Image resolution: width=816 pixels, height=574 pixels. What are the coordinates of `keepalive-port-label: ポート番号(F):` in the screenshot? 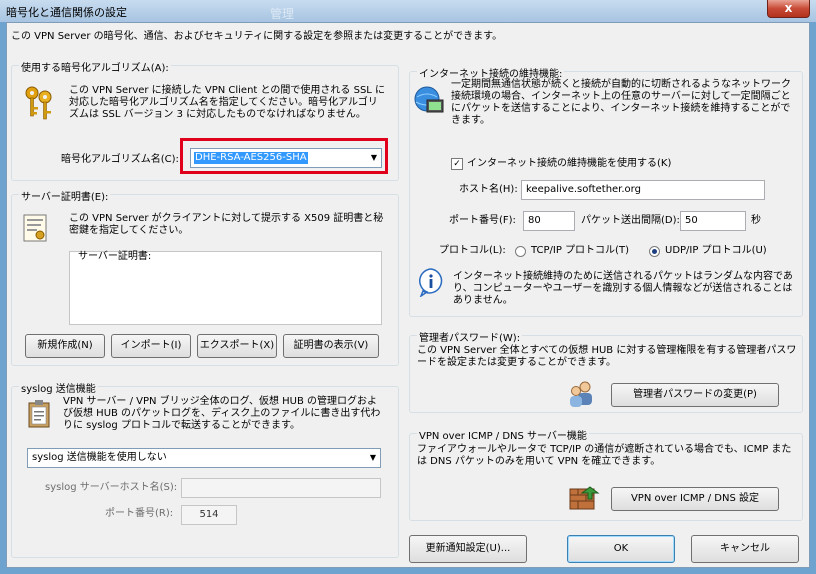 It's located at (482, 220).